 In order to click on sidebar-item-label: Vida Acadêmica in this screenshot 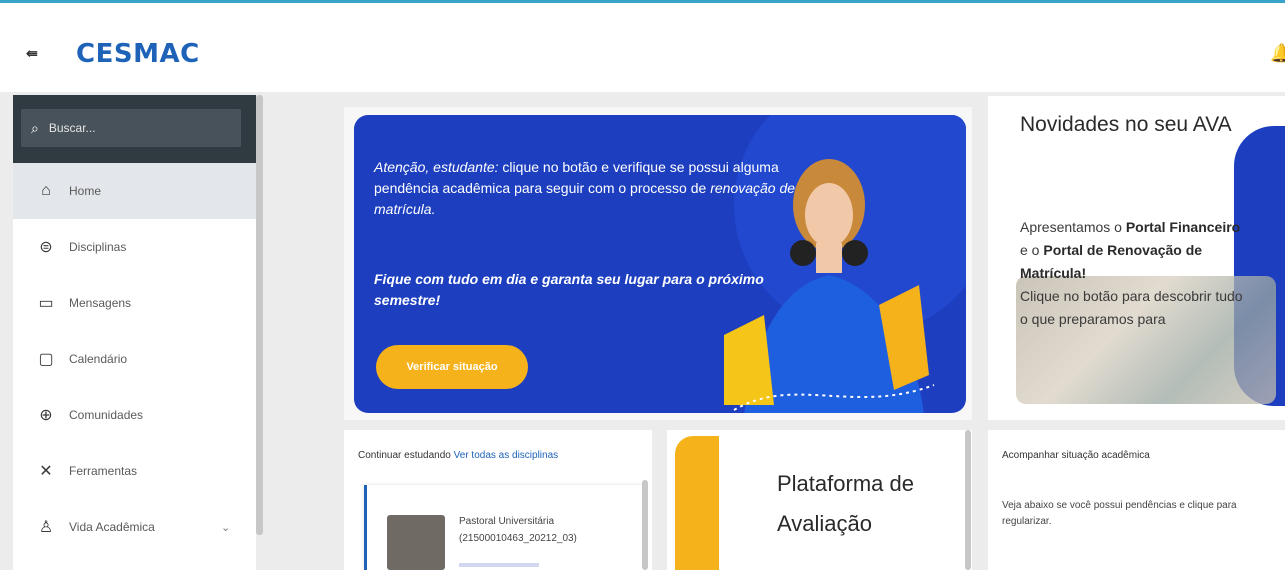, I will do `click(112, 527)`.